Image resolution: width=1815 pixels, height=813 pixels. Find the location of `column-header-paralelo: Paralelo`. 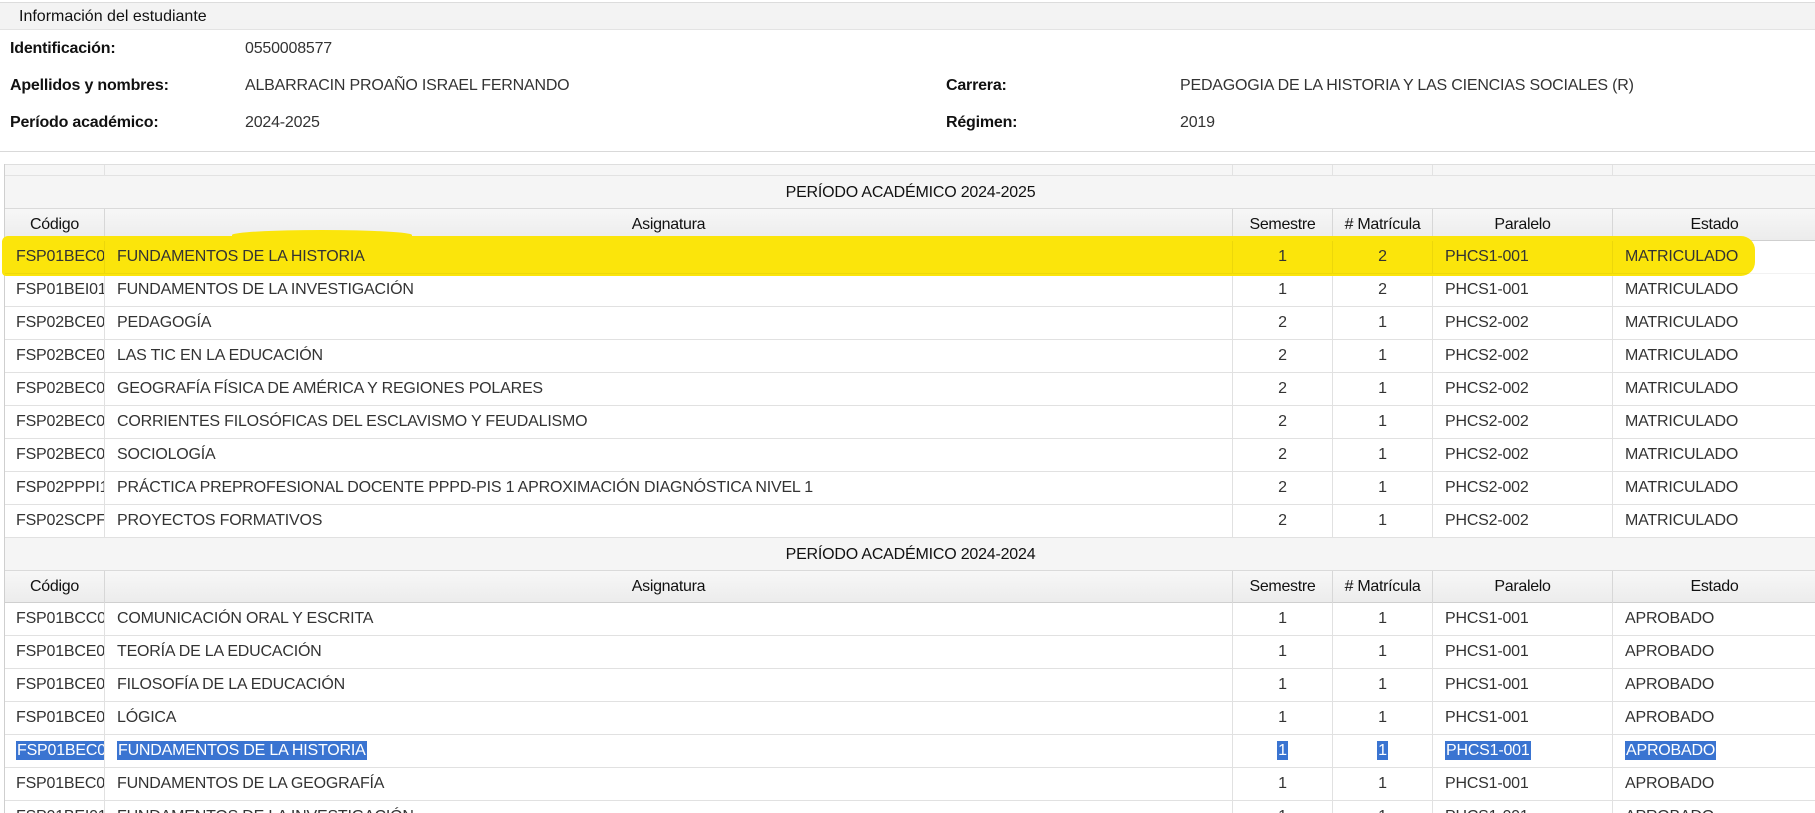

column-header-paralelo: Paralelo is located at coordinates (1523, 587).